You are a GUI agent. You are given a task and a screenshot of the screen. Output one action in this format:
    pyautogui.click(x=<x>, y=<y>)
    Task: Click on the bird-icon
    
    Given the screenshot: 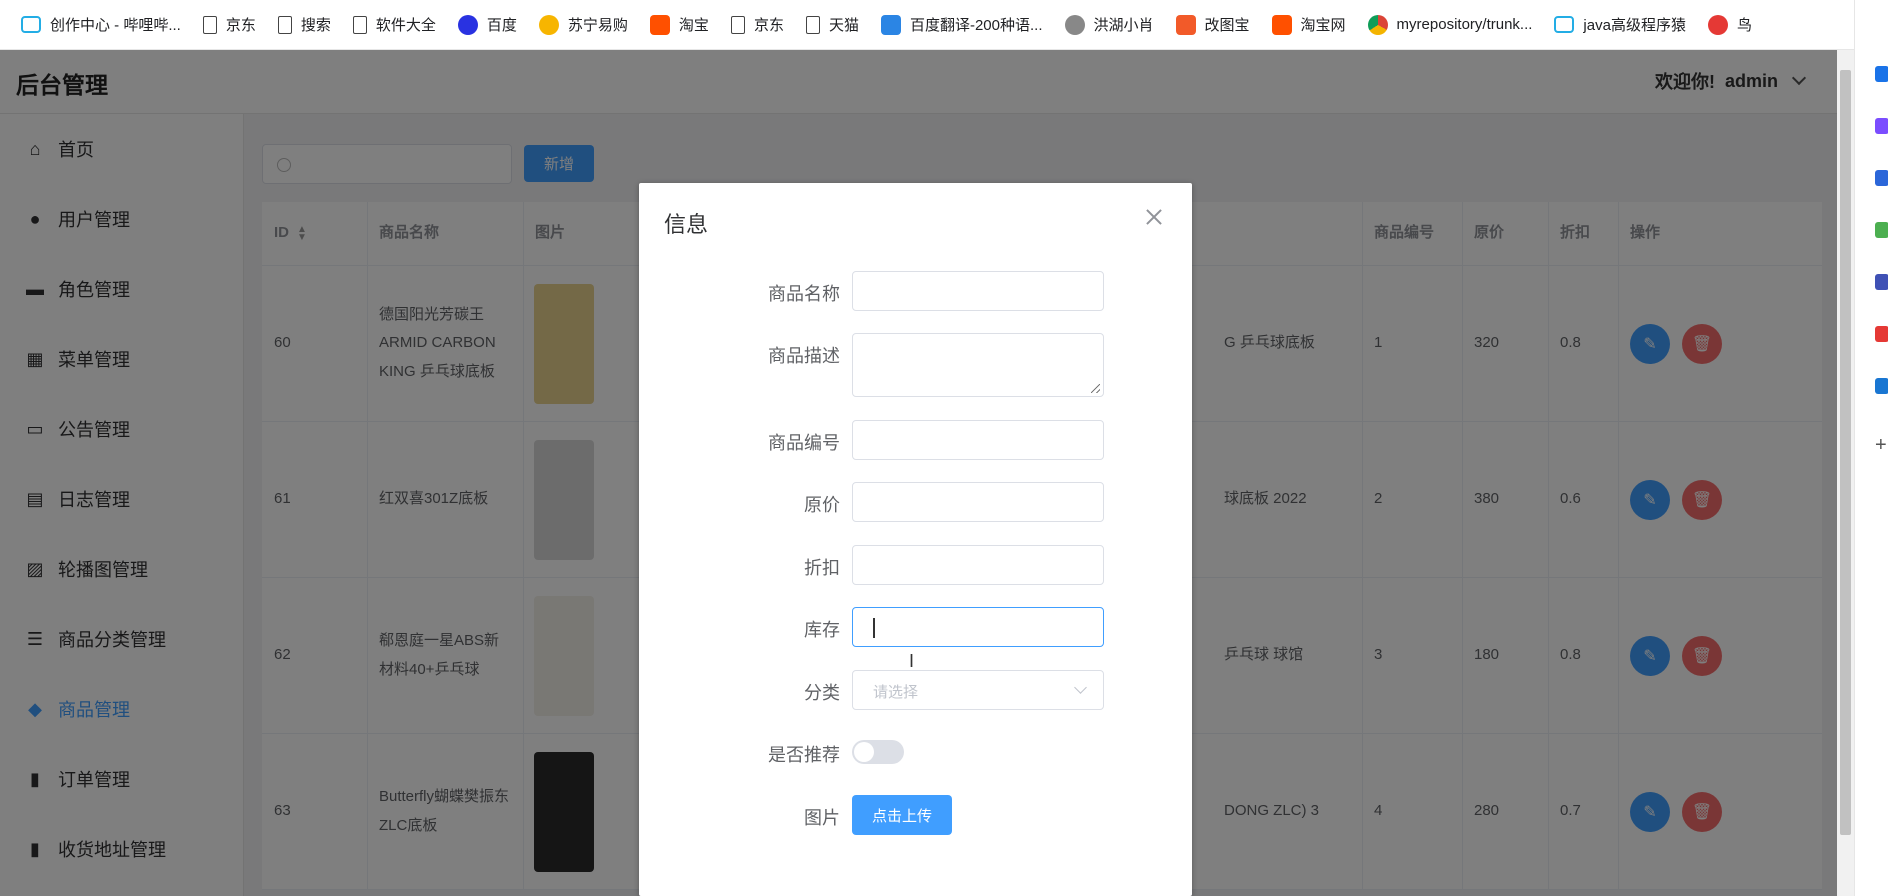 What is the action you would take?
    pyautogui.click(x=1717, y=24)
    